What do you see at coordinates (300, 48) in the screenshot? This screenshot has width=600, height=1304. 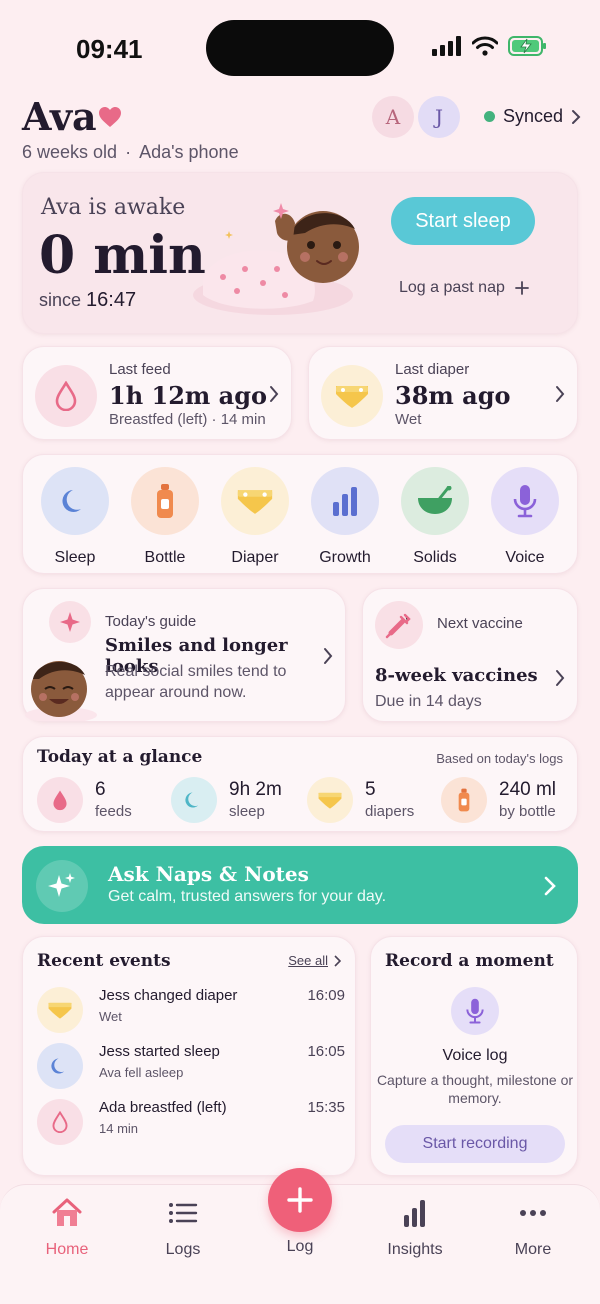 I see `dynamic-island` at bounding box center [300, 48].